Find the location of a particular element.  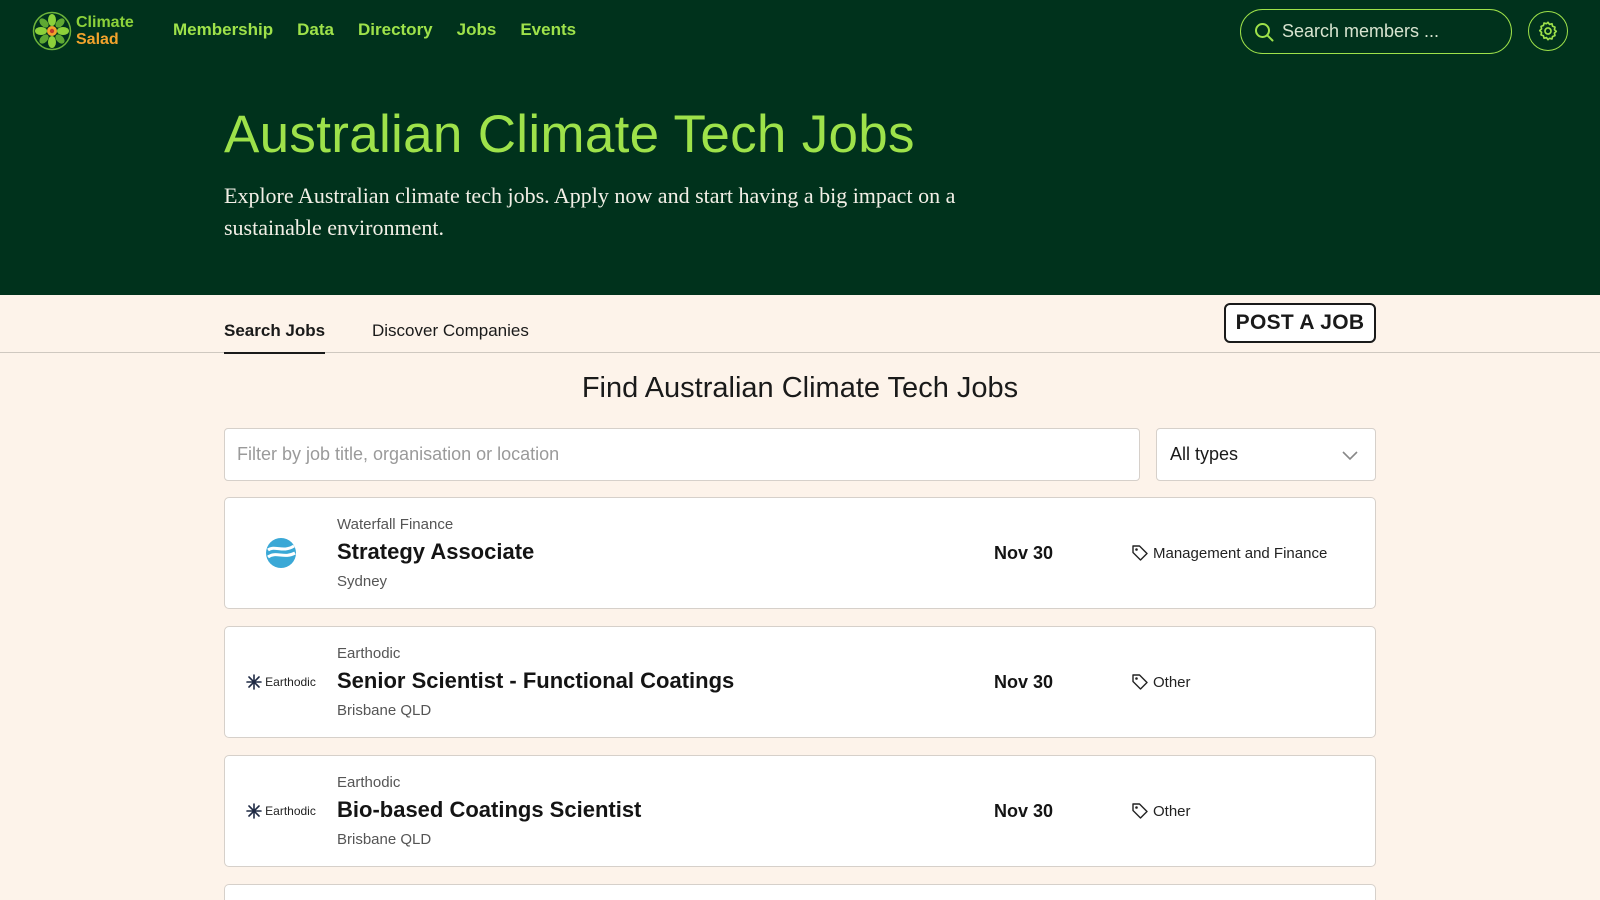

logo-word-climate: Climate is located at coordinates (105, 22).